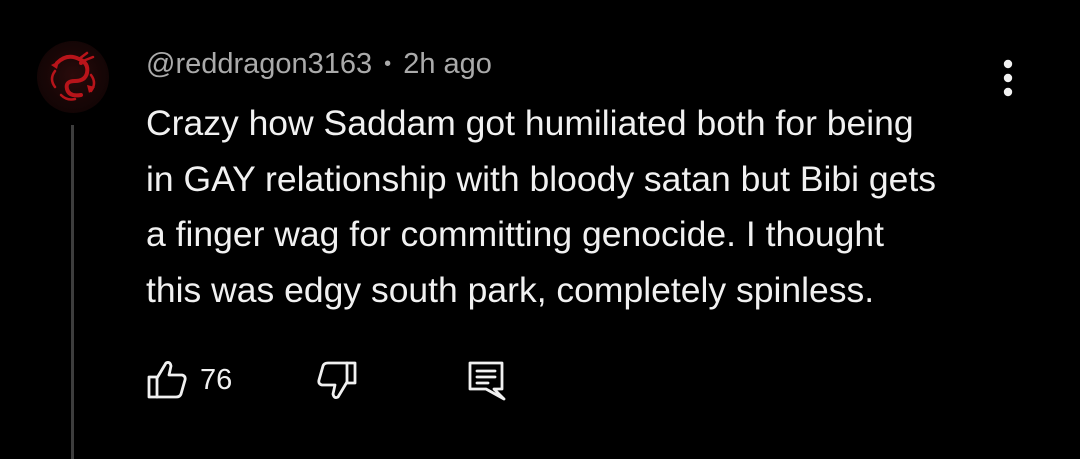  I want to click on dragon-icon, so click(73, 76).